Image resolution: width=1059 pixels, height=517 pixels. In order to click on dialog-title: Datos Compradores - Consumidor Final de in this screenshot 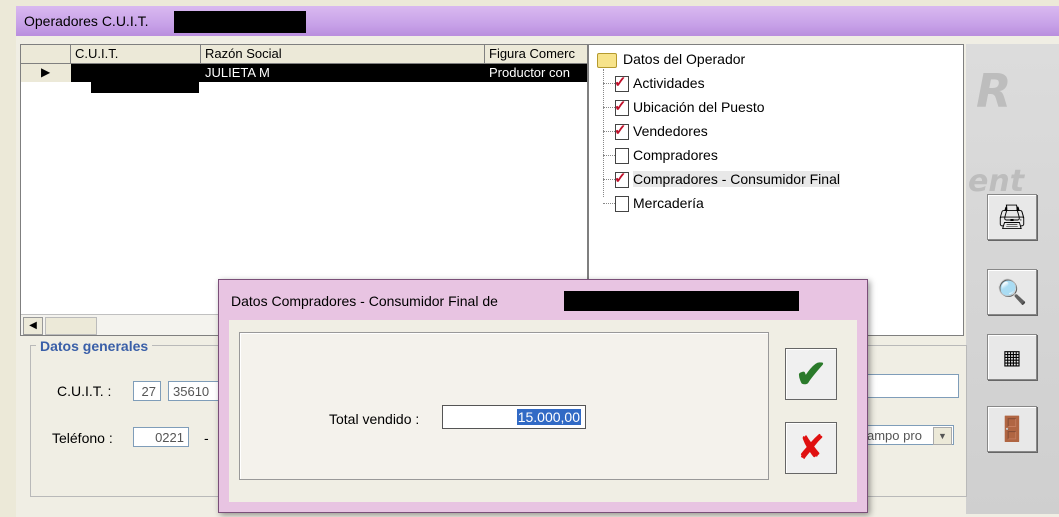, I will do `click(364, 301)`.